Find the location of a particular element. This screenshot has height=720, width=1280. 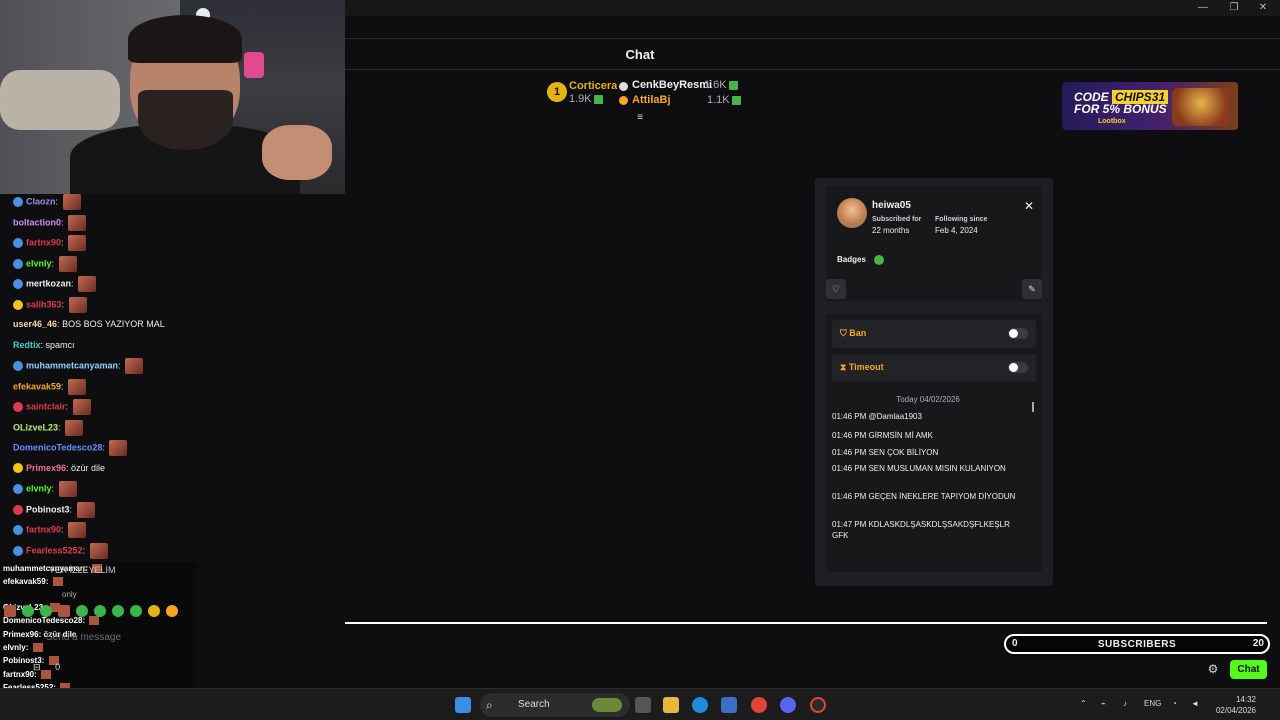

chat-username: salih363 is located at coordinates (44, 304).